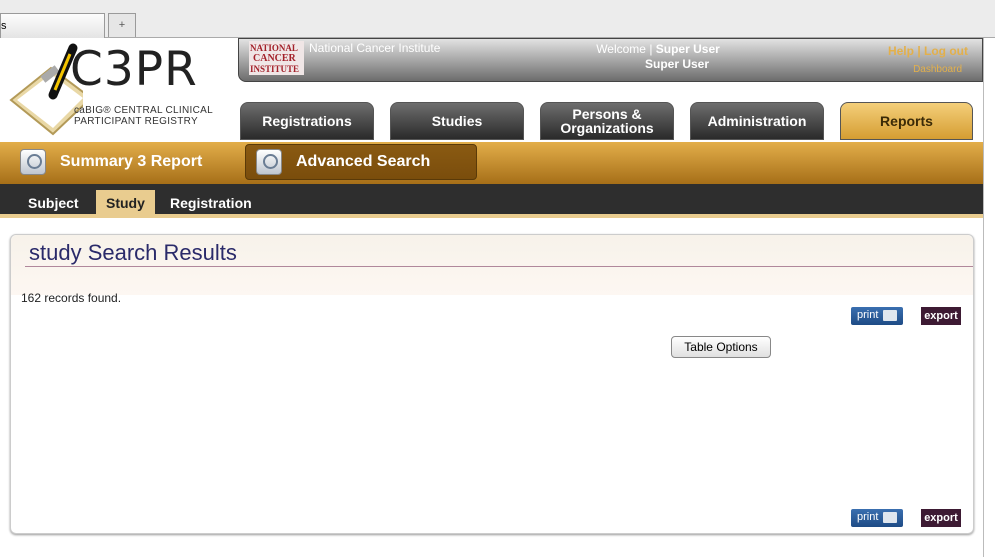 The height and width of the screenshot is (557, 995). Describe the element at coordinates (133, 252) in the screenshot. I see `page-title: study Search Results` at that location.